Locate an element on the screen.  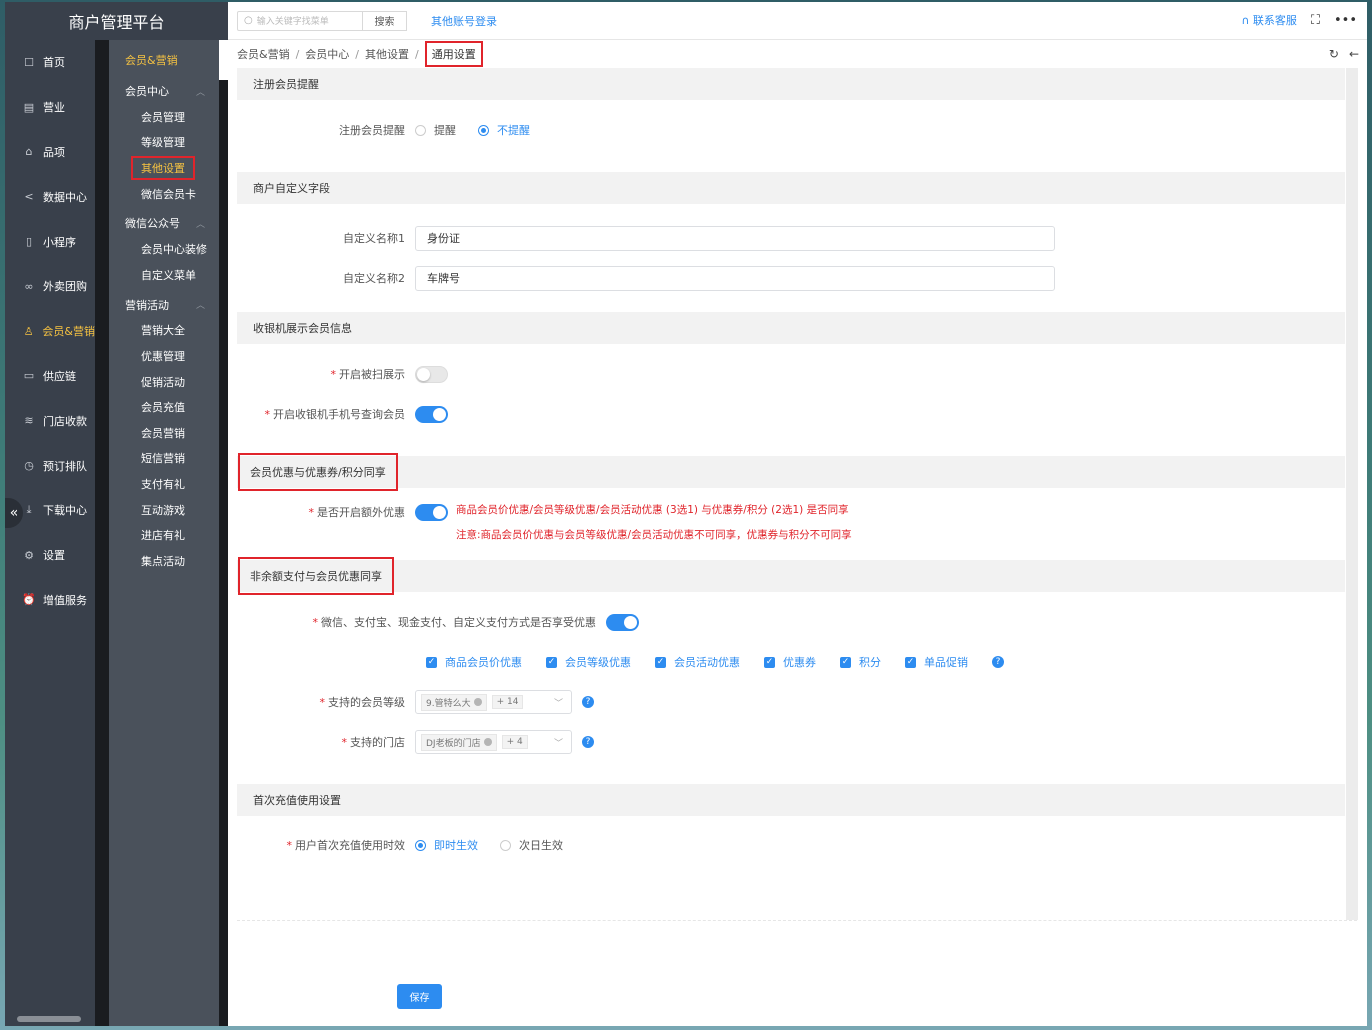
nav-item: < 数据中心 is located at coordinates (50, 196).